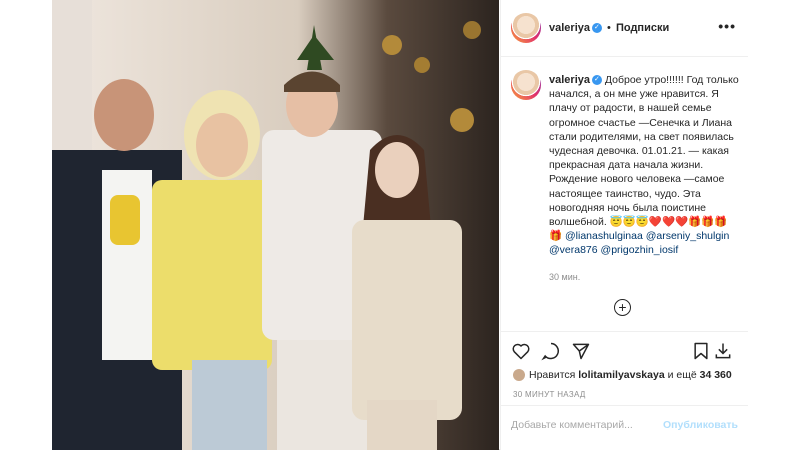  I want to click on download-icon, so click(723, 351).